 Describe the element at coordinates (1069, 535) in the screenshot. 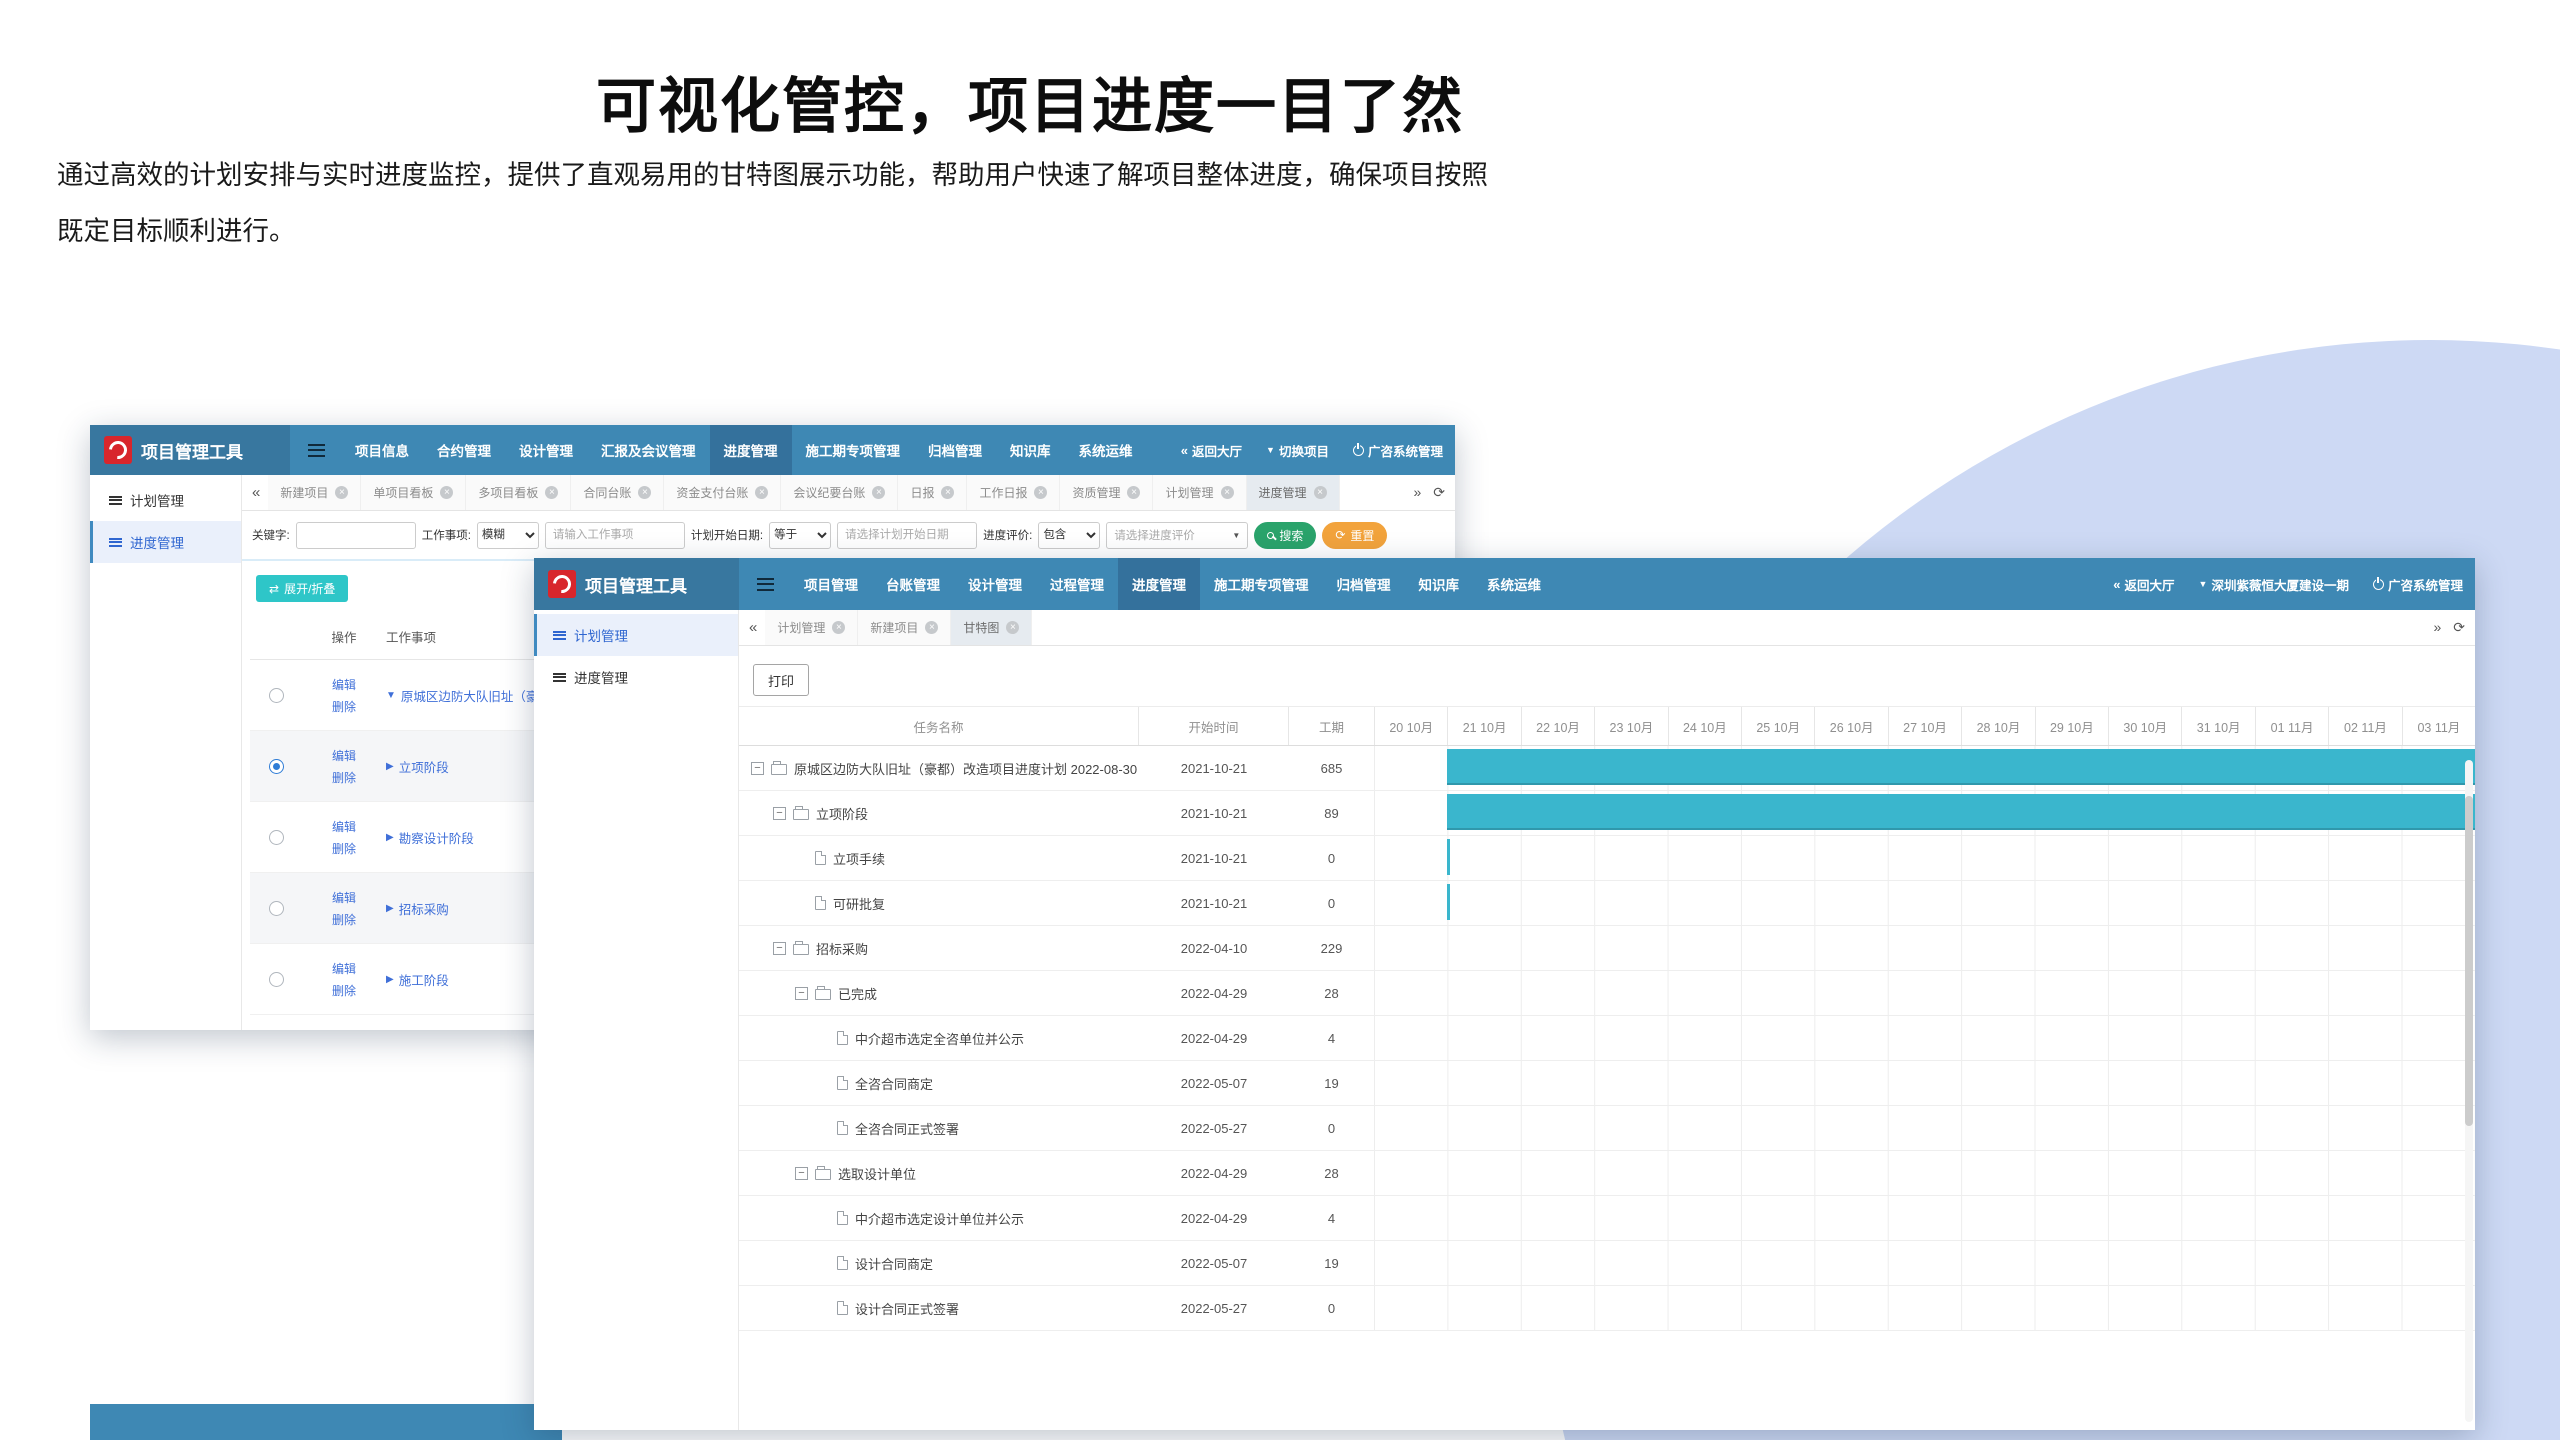

I see `progress-op-select: 包含` at that location.